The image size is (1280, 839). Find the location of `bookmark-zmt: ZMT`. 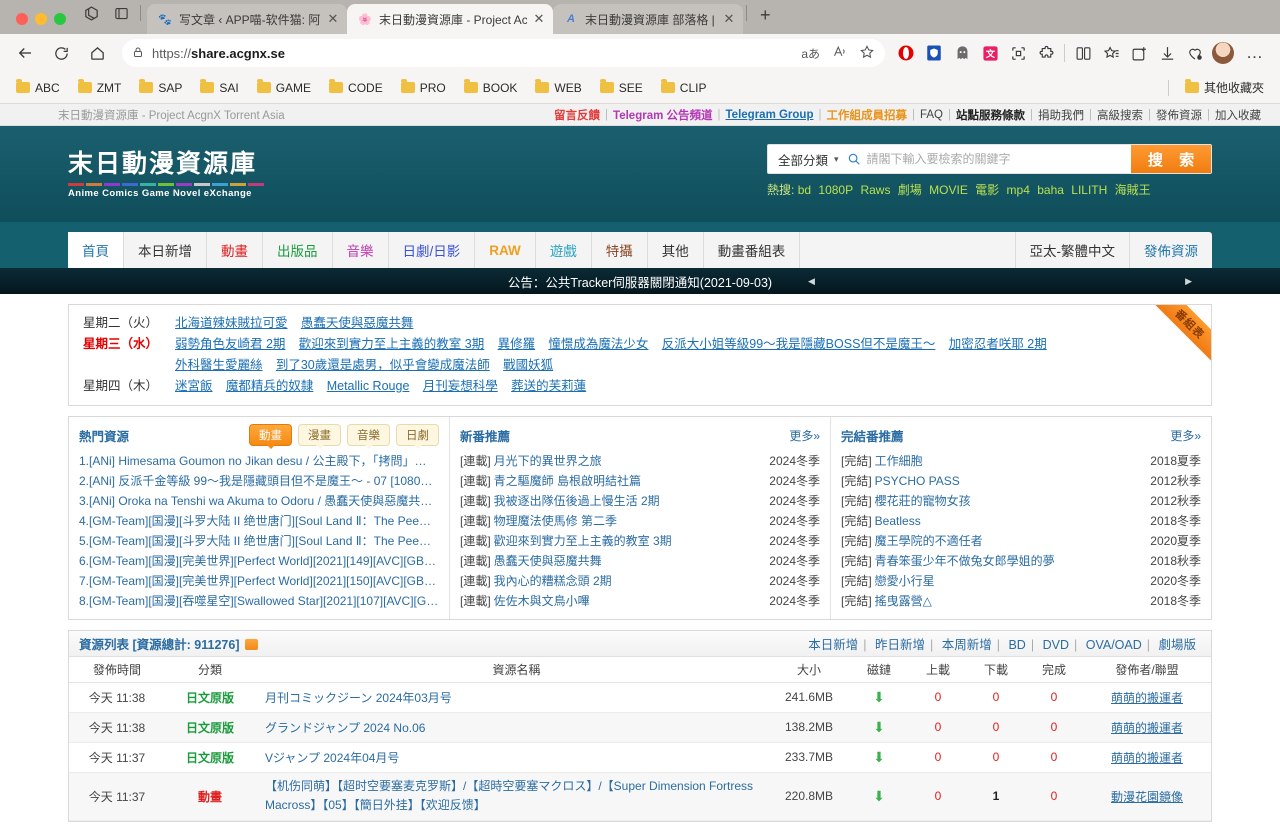

bookmark-zmt: ZMT is located at coordinates (100, 88).